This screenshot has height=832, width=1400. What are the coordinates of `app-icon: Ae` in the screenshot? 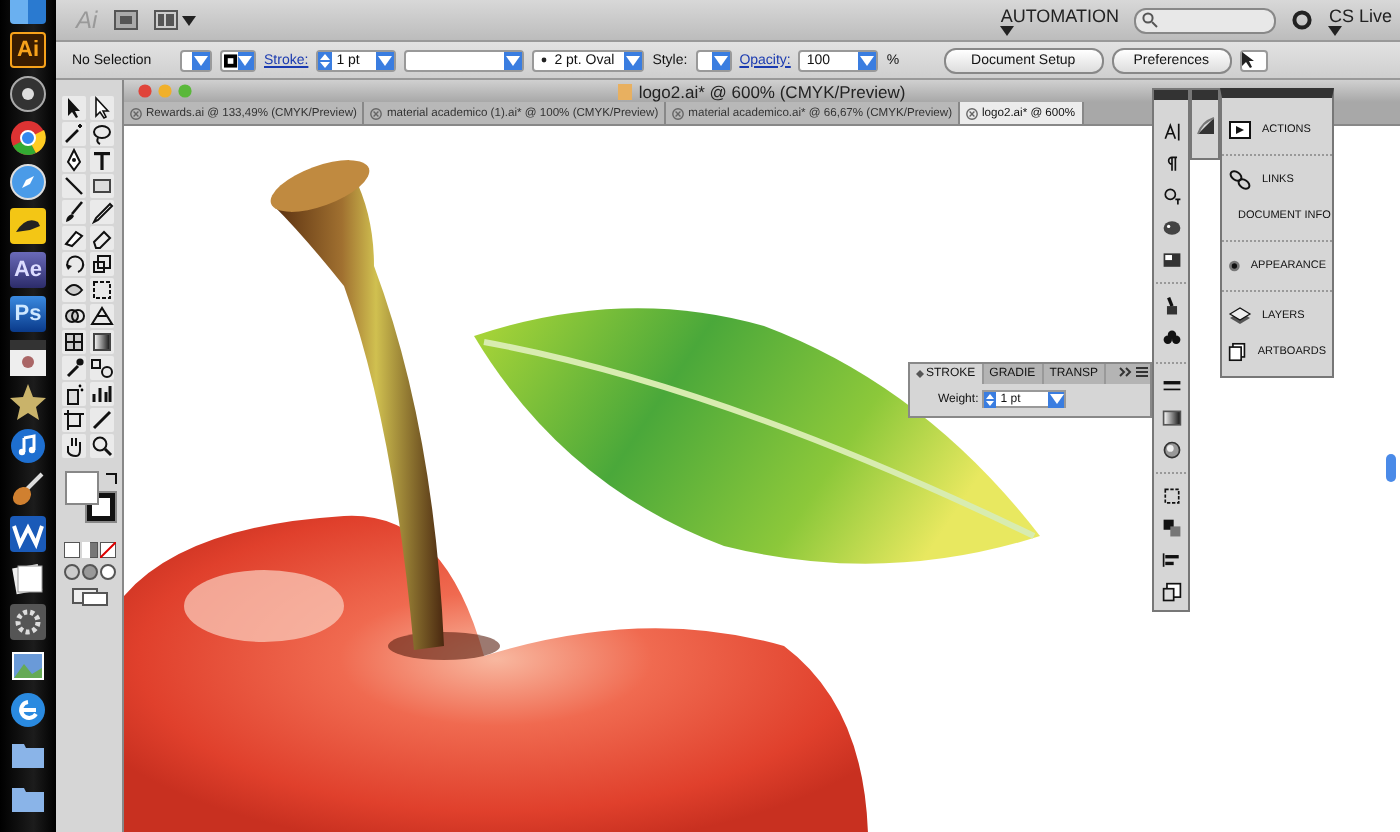 It's located at (28, 270).